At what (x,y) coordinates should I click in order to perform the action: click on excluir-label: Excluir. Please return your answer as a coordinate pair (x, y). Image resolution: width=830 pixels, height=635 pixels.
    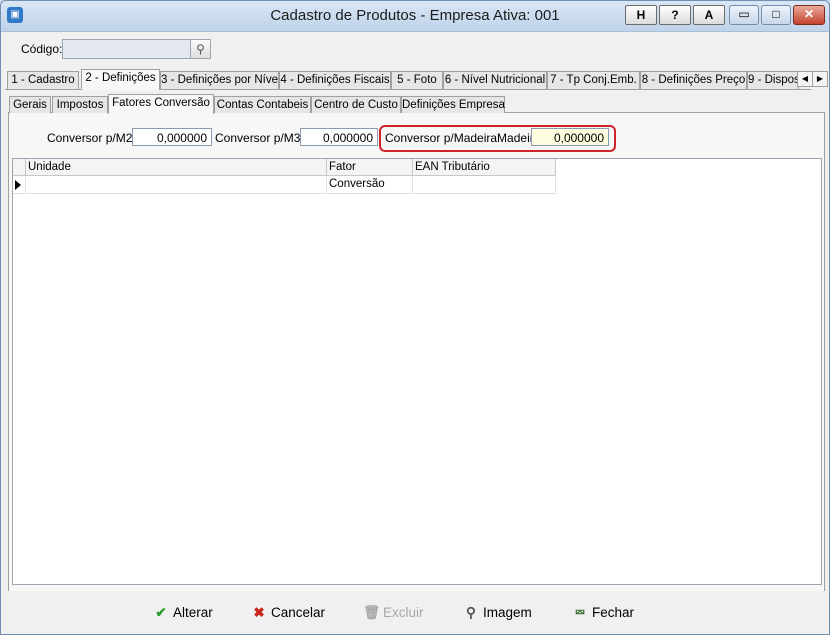
    Looking at the image, I should click on (403, 612).